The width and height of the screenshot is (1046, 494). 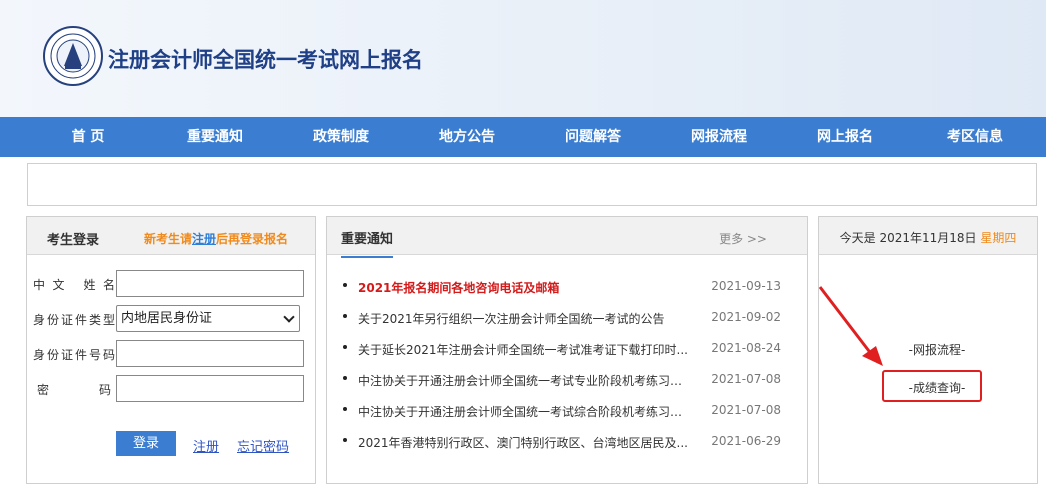 I want to click on login-panel-header: 考生登录 新考生请注册后再登录报名, so click(x=171, y=236).